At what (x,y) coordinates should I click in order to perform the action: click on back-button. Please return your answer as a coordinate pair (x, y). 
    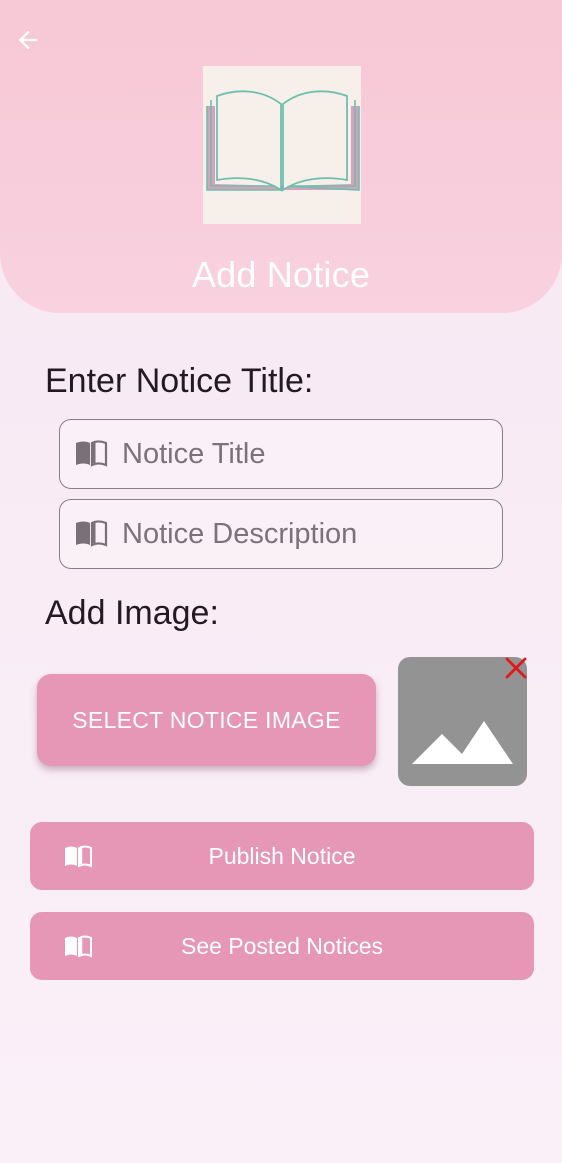
    Looking at the image, I should click on (28, 40).